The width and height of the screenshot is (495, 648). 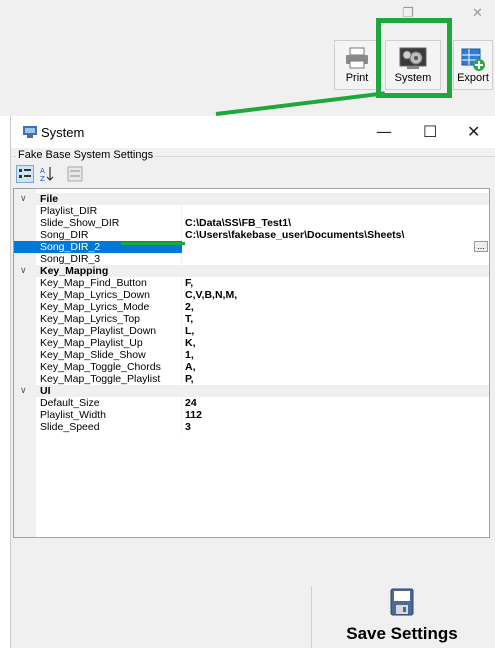 What do you see at coordinates (402, 633) in the screenshot?
I see `save-settings-label: Save Settings` at bounding box center [402, 633].